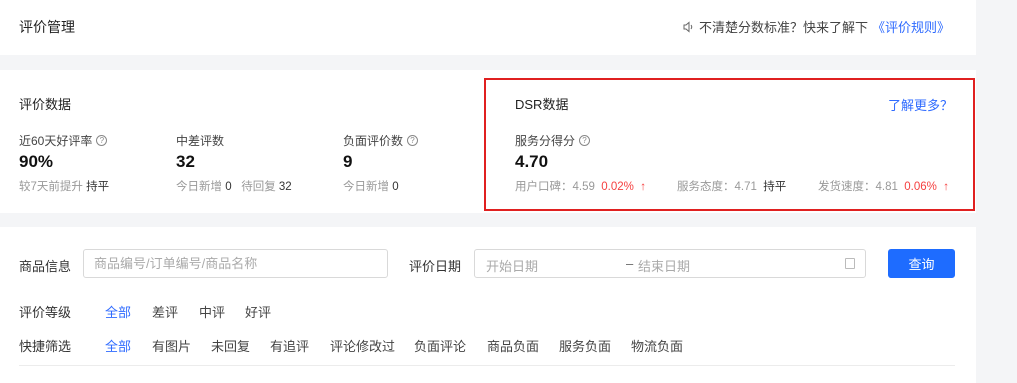 This screenshot has height=383, width=1017. I want to click on dsr-score-label: 服务分得分 ?, so click(553, 140).